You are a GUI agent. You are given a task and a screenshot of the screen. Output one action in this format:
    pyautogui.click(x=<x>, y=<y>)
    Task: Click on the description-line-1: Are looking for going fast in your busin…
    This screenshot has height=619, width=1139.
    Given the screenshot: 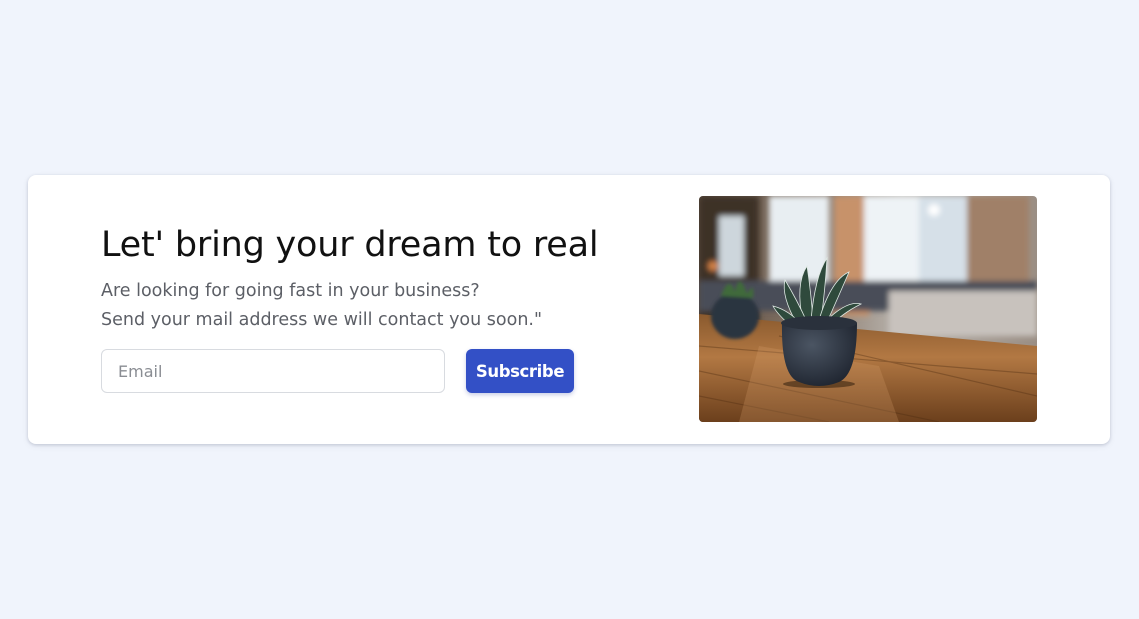 What is the action you would take?
    pyautogui.click(x=290, y=291)
    